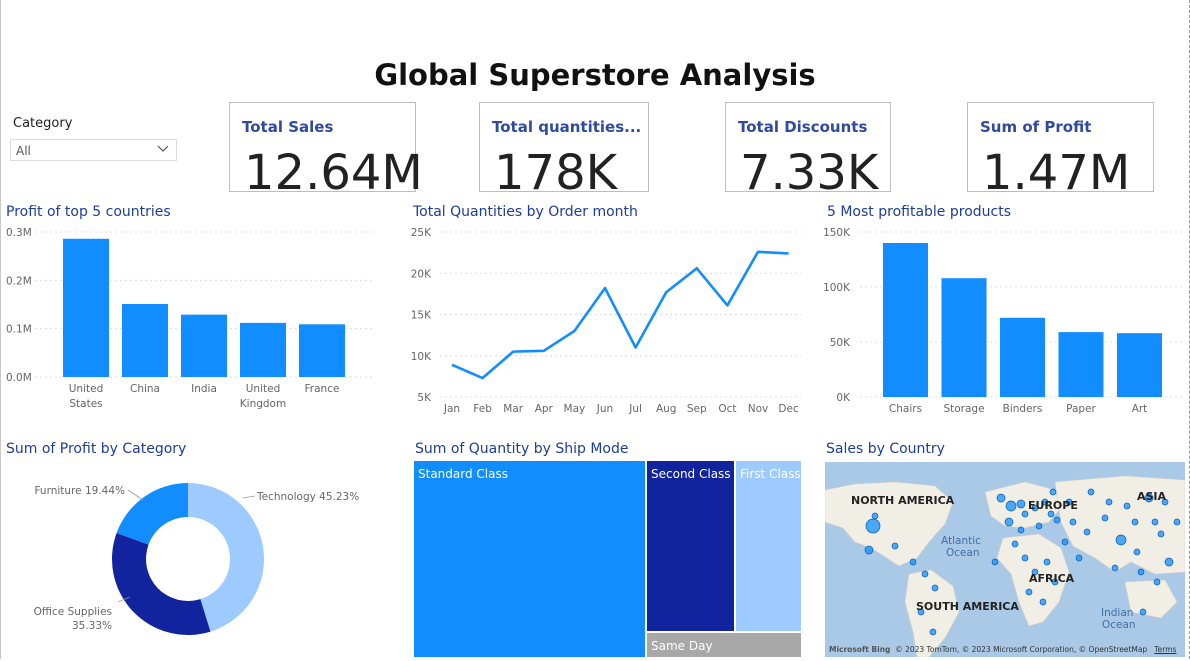 The image size is (1190, 661). What do you see at coordinates (604, 409) in the screenshot?
I see `x-tick-label: Jun` at bounding box center [604, 409].